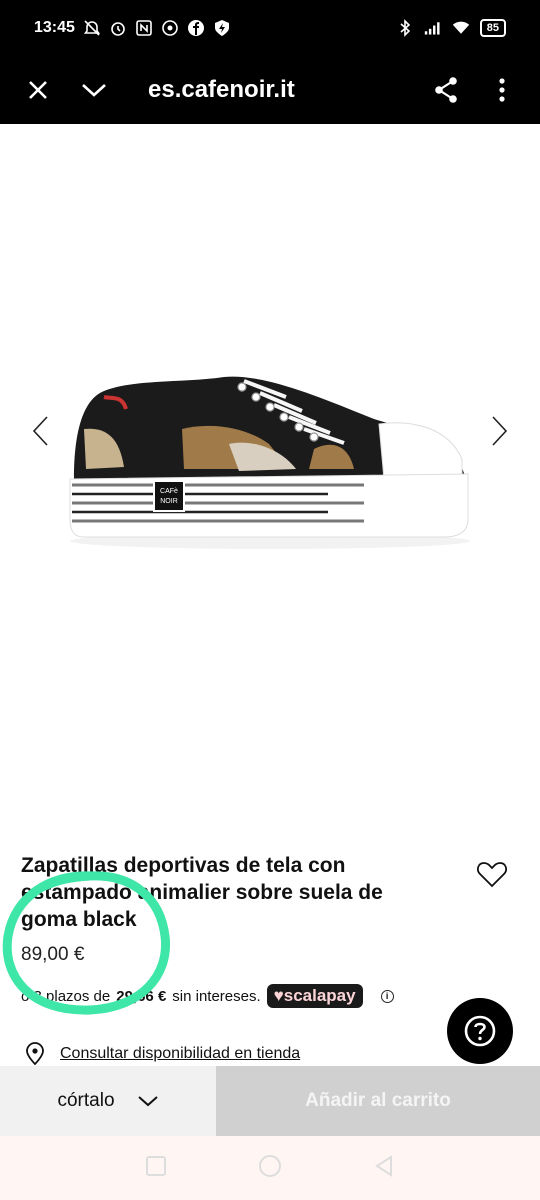 This screenshot has width=540, height=1200. What do you see at coordinates (378, 1101) in the screenshot?
I see `add-to-cart-button: Añadir al carrito` at bounding box center [378, 1101].